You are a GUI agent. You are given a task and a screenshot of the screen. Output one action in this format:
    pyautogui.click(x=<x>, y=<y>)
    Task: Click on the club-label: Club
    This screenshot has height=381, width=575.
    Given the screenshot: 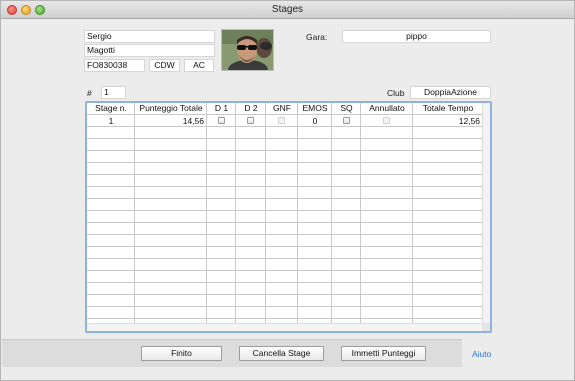 What is the action you would take?
    pyautogui.click(x=396, y=93)
    